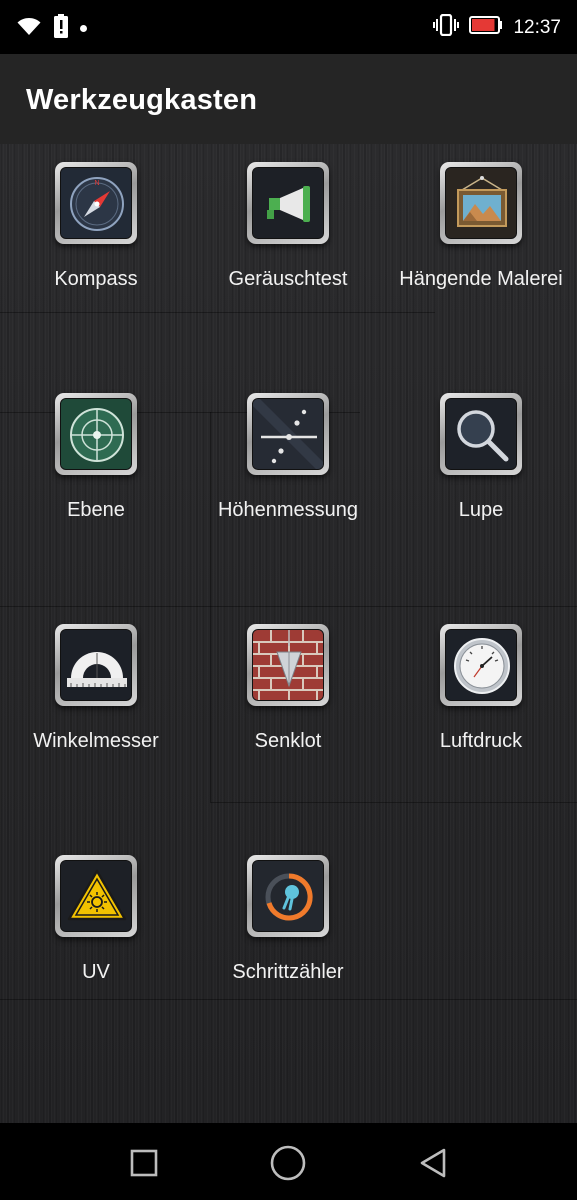 This screenshot has height=1200, width=577. I want to click on back-button, so click(432, 1163).